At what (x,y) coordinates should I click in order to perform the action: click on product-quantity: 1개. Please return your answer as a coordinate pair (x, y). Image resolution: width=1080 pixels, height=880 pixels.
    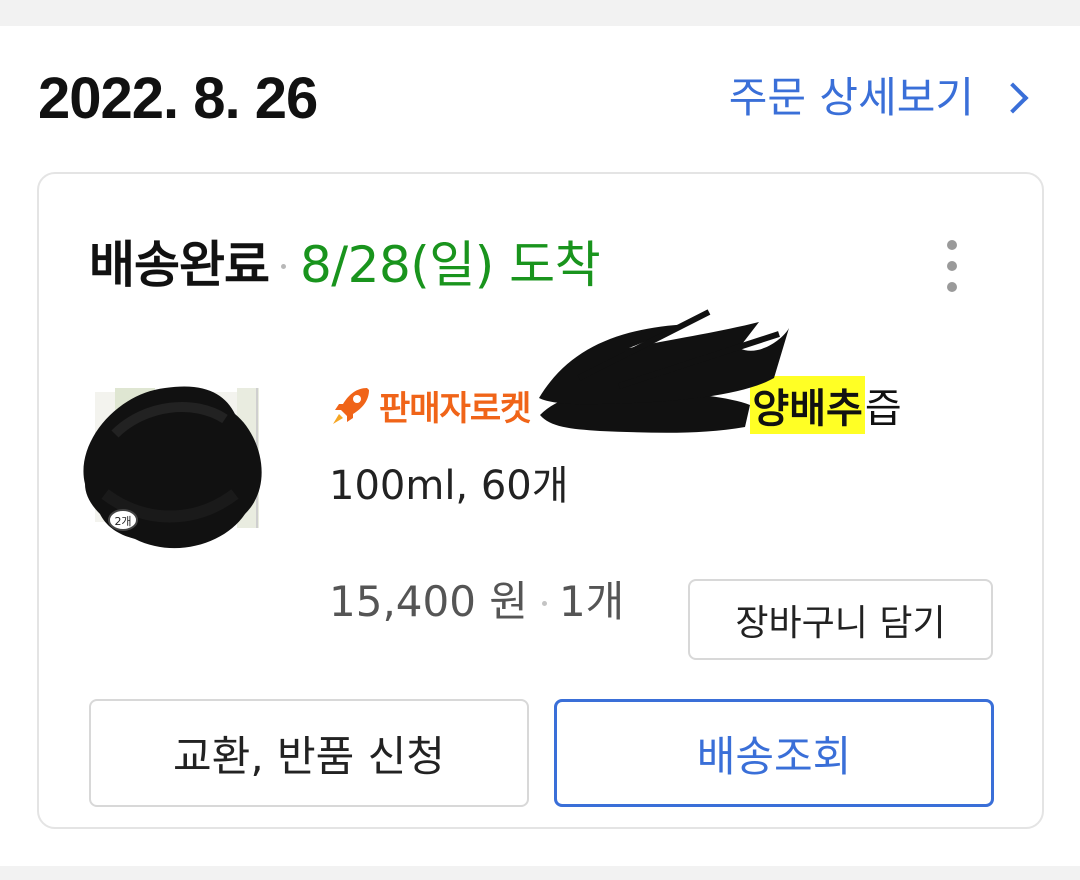
    Looking at the image, I should click on (591, 601).